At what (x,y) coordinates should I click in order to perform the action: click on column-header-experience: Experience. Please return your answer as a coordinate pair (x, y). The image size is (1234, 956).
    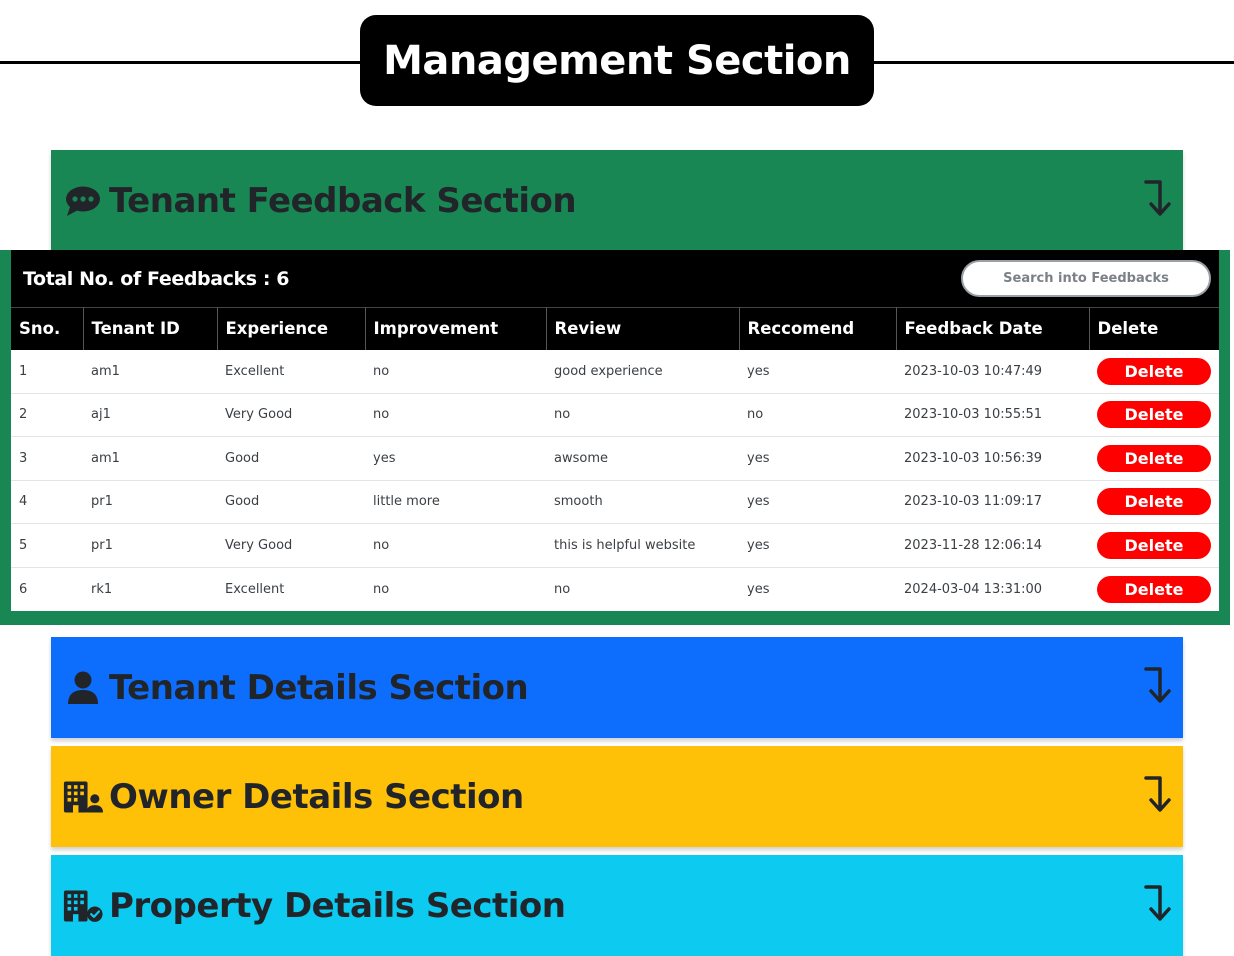
    Looking at the image, I should click on (291, 328).